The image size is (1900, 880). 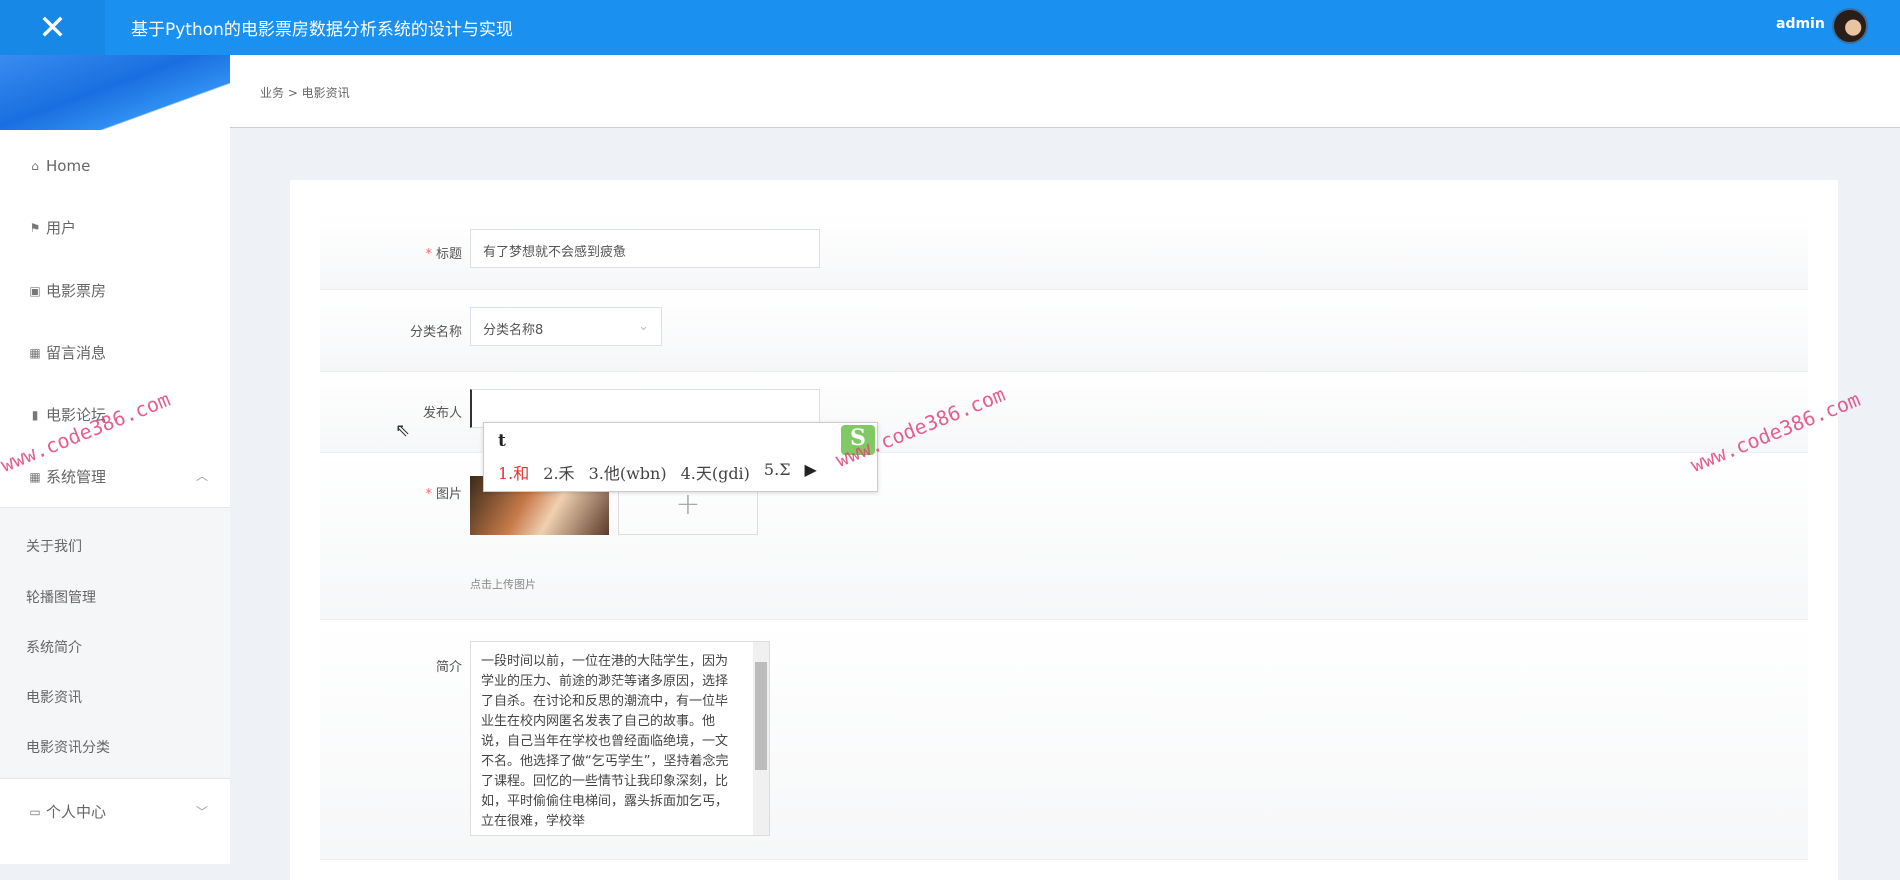 What do you see at coordinates (513, 472) in the screenshot?
I see `ime-candidate: 1.和` at bounding box center [513, 472].